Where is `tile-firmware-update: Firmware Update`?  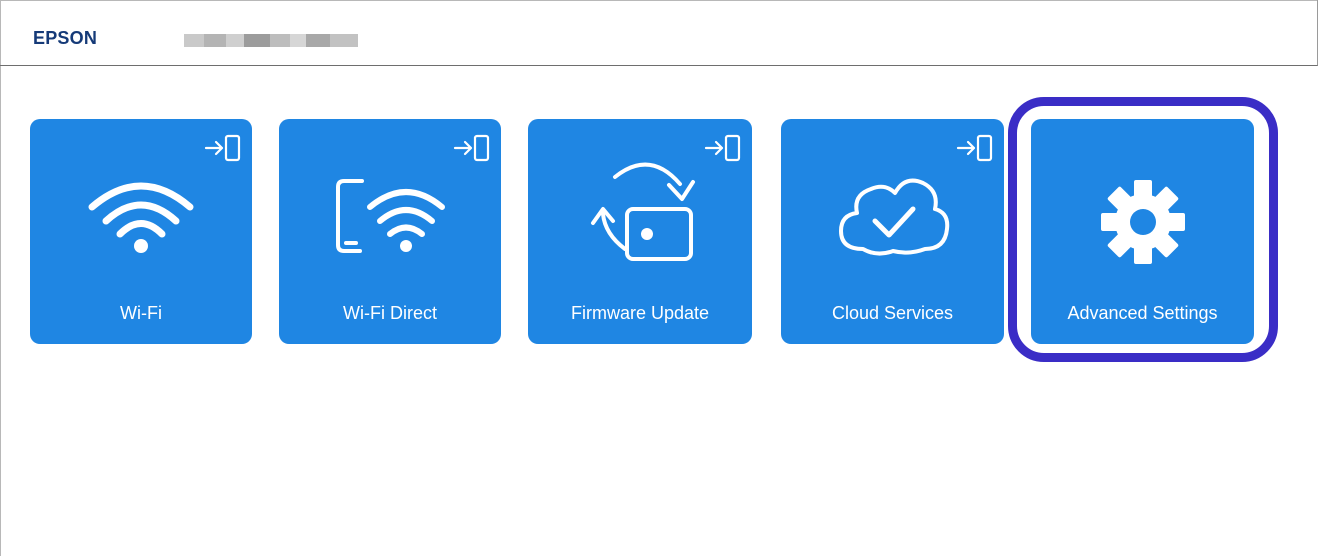 tile-firmware-update: Firmware Update is located at coordinates (640, 231).